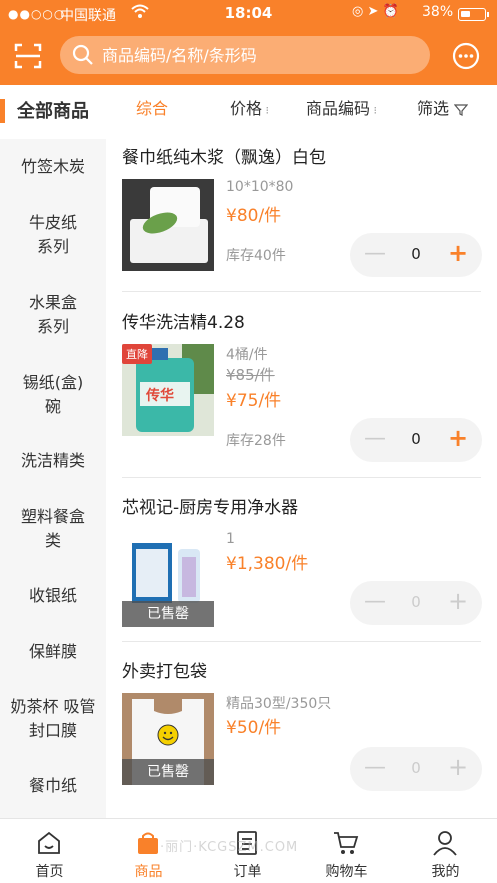  I want to click on search-icon, so click(82, 54).